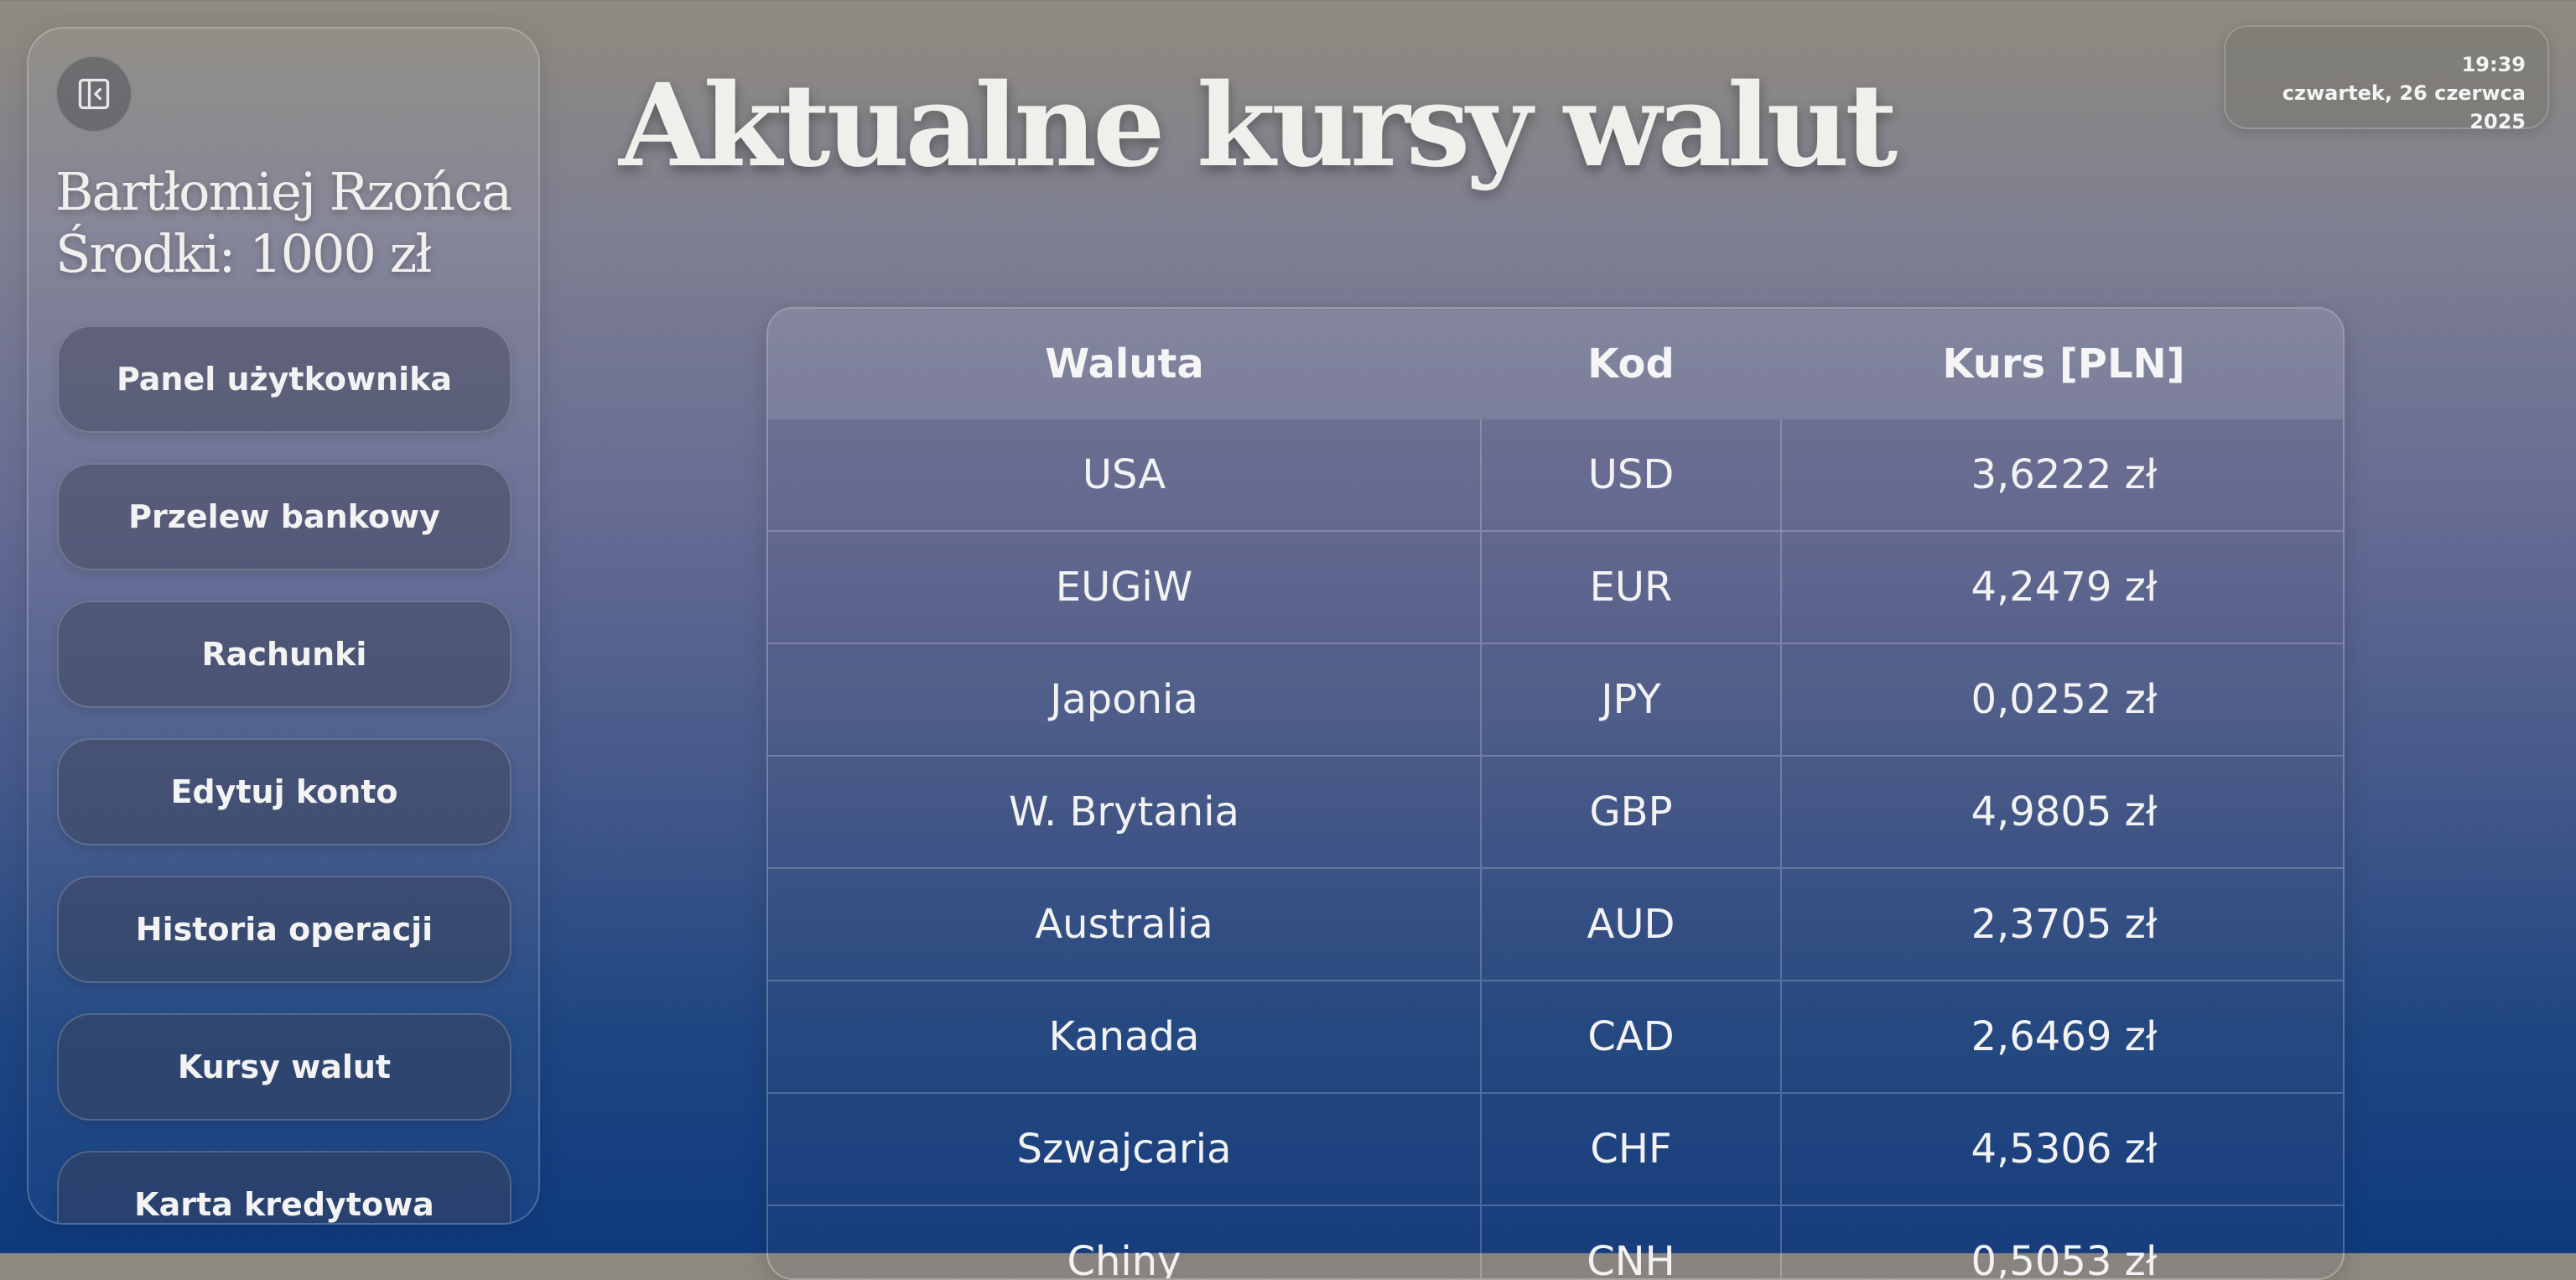 Image resolution: width=2576 pixels, height=1280 pixels. What do you see at coordinates (2061, 475) in the screenshot?
I see `currency-rate-cell: 3,6222 zł` at bounding box center [2061, 475].